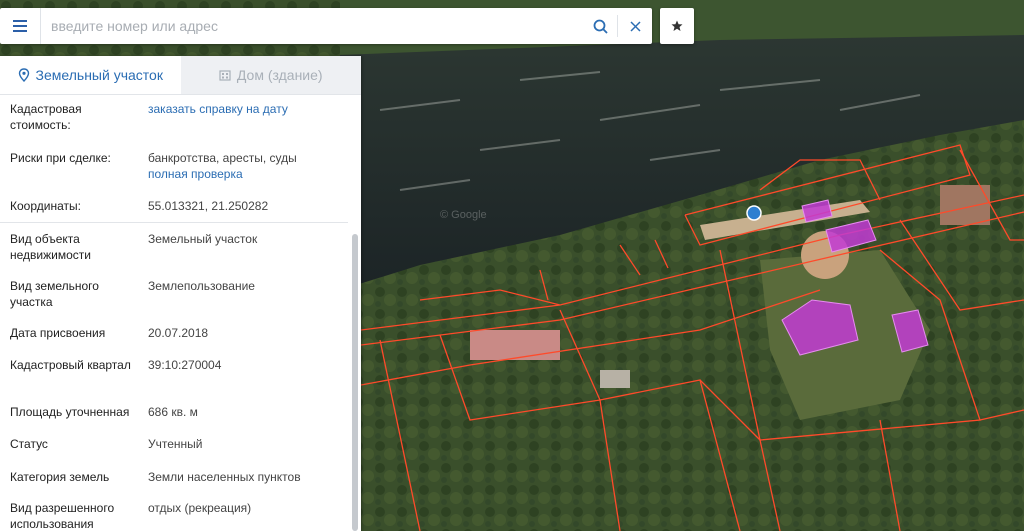 The height and width of the screenshot is (531, 1024). What do you see at coordinates (185, 365) in the screenshot?
I see `row-value: 39:10:270004` at bounding box center [185, 365].